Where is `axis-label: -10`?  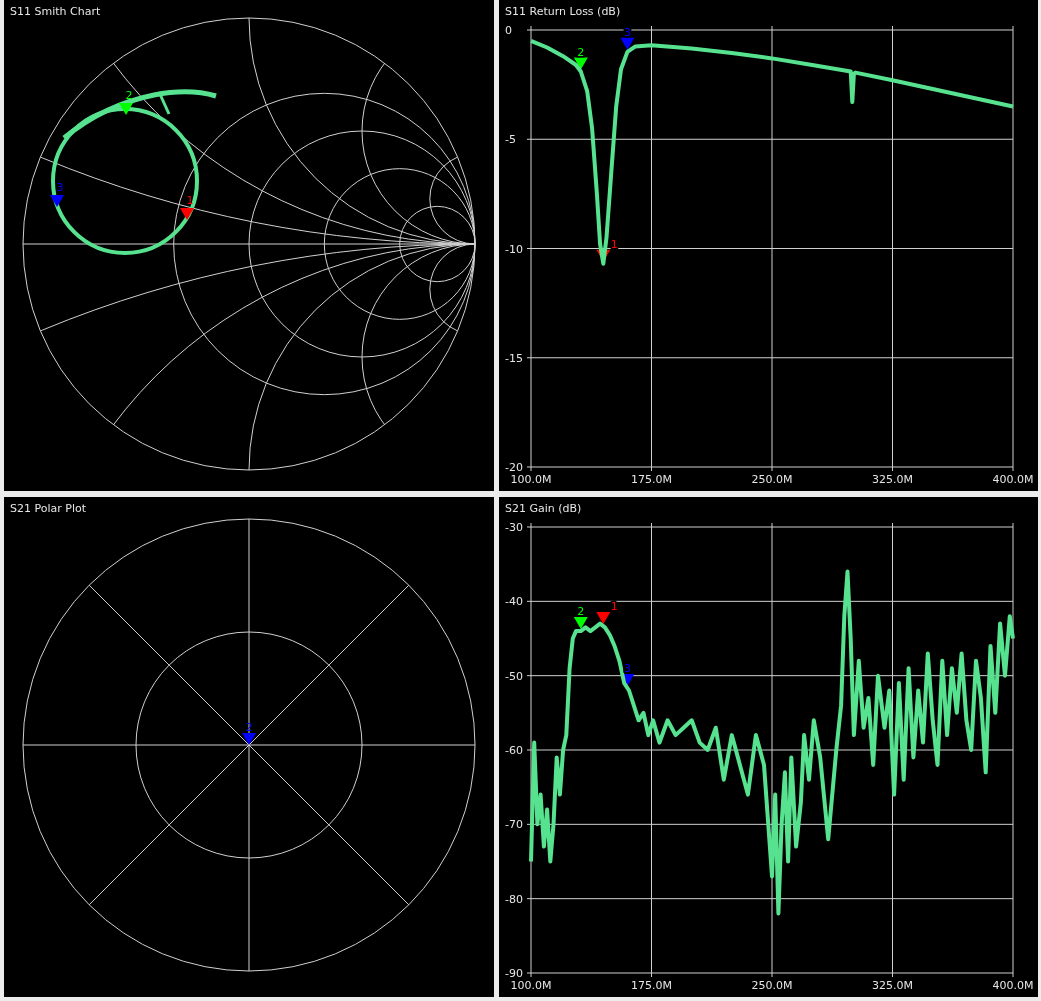 axis-label: -10 is located at coordinates (514, 249).